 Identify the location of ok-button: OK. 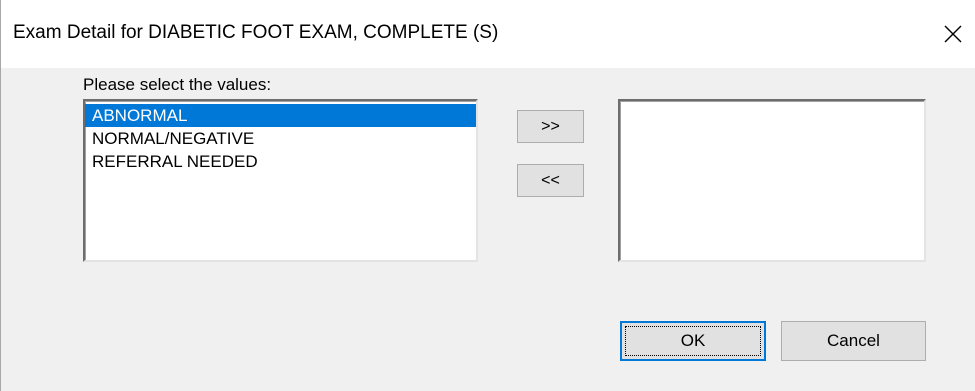
(693, 341).